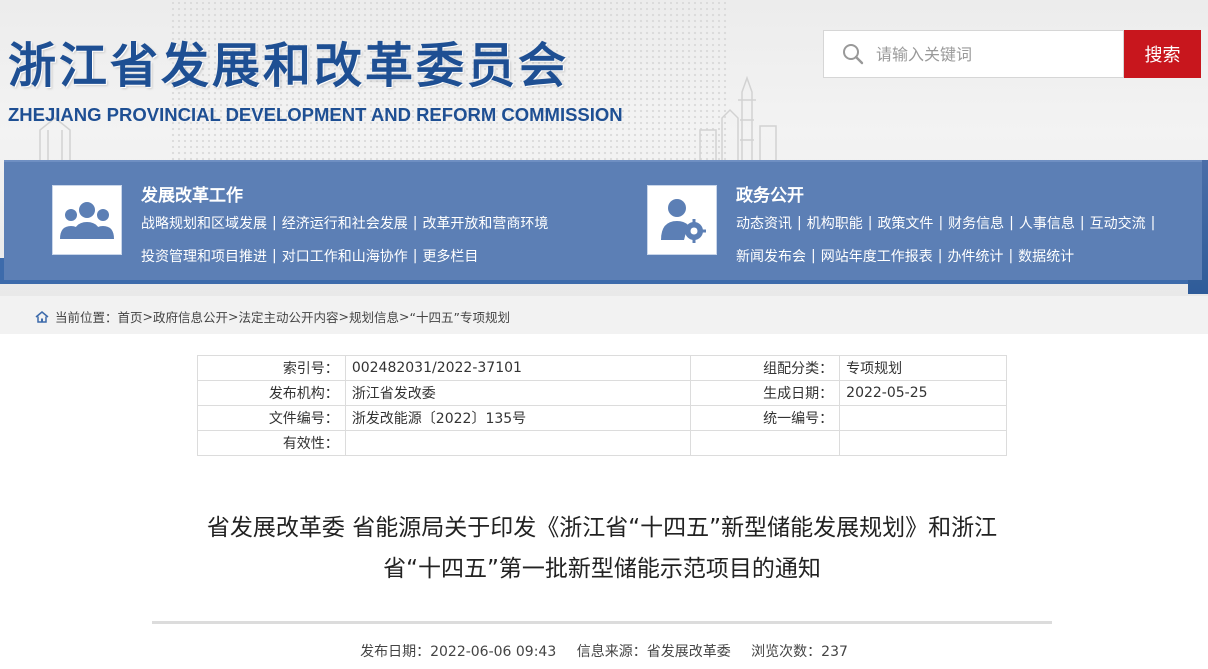 Image resolution: width=1208 pixels, height=669 pixels. What do you see at coordinates (976, 223) in the screenshot?
I see `nav-link-finance: 财务信息` at bounding box center [976, 223].